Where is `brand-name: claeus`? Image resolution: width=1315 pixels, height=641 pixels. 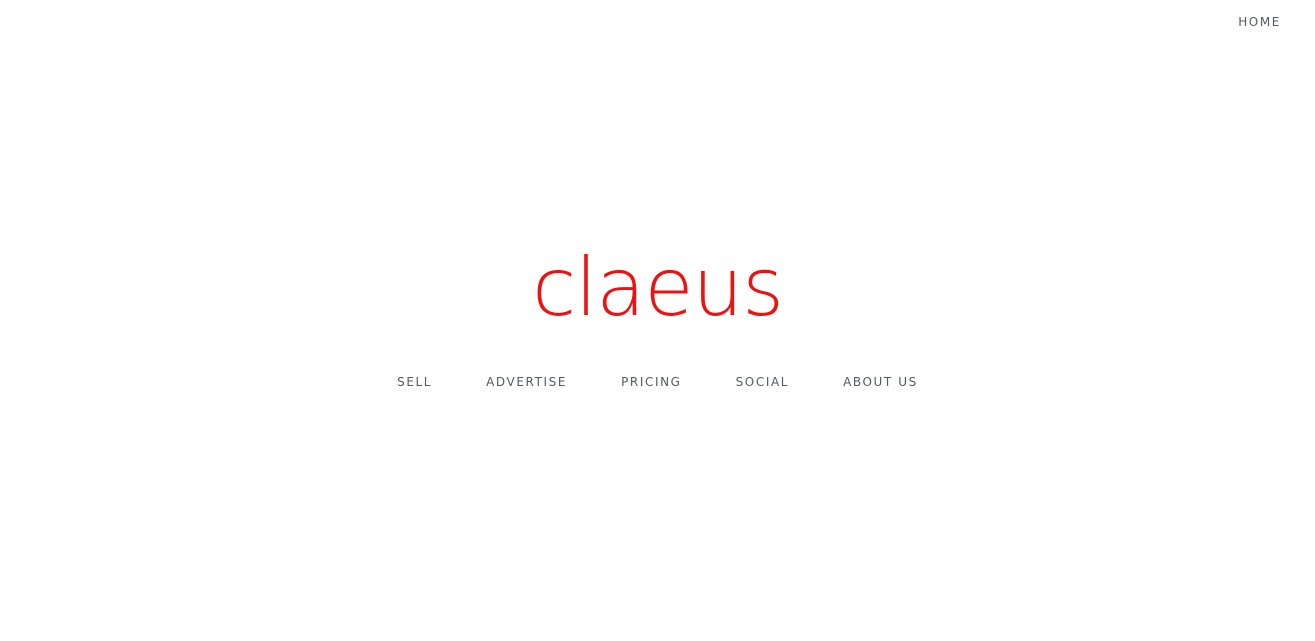
brand-name: claeus is located at coordinates (658, 287).